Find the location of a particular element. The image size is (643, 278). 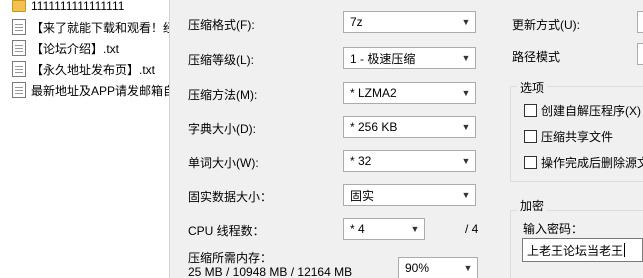

encryption-group-title: 加密 is located at coordinates (532, 205).